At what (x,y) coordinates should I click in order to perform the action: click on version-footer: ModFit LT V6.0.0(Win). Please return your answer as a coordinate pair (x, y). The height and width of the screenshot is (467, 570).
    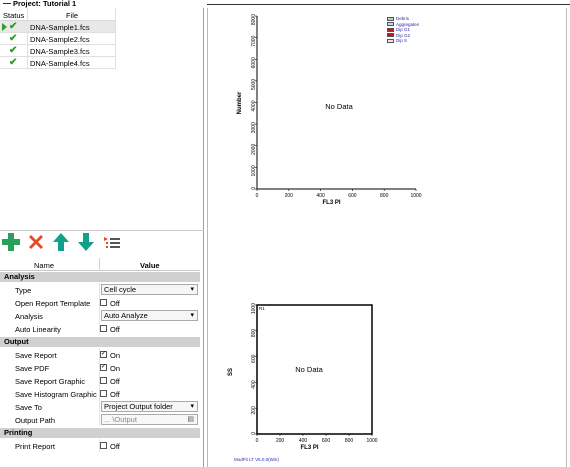
    Looking at the image, I should click on (256, 459).